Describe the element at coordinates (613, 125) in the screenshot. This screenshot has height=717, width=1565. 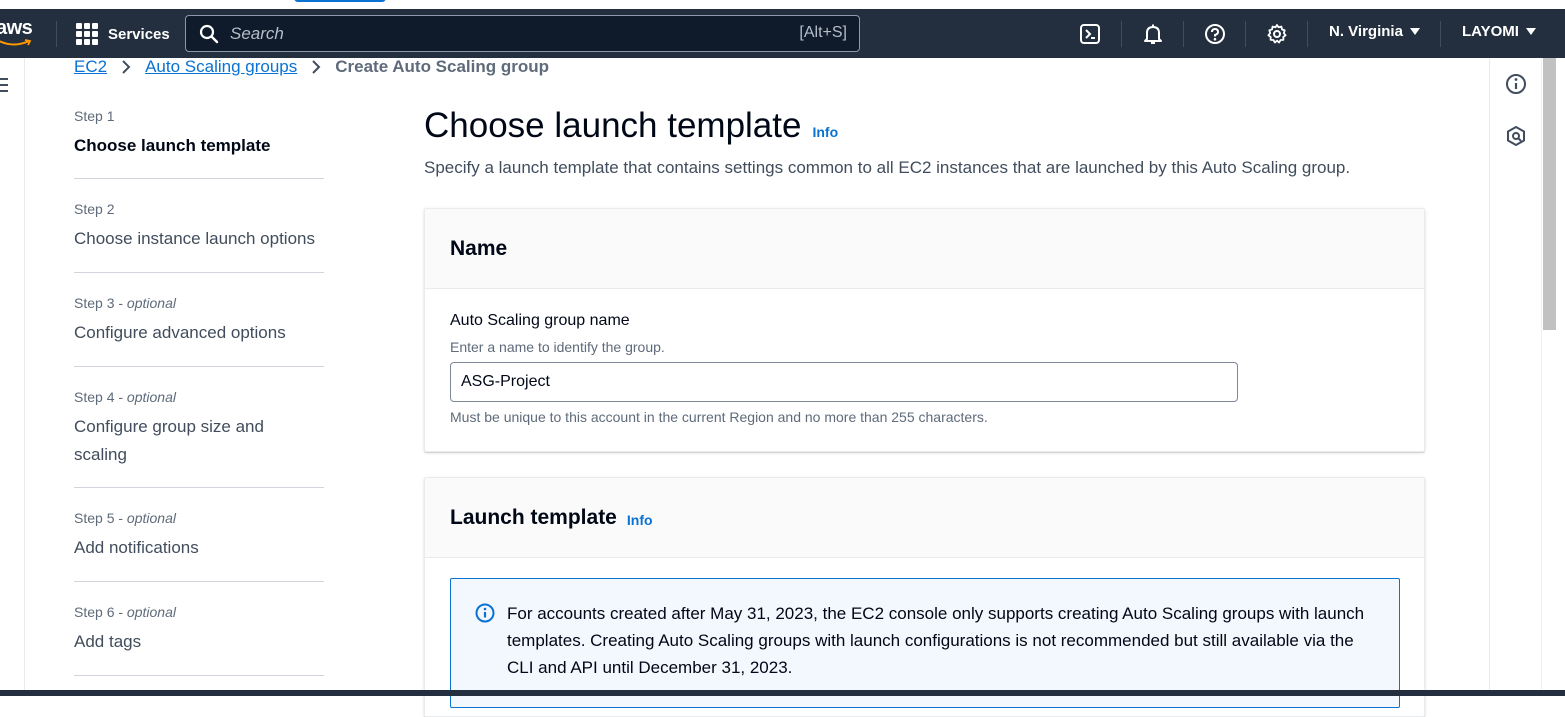
I see `page-heading: Choose launch template` at that location.